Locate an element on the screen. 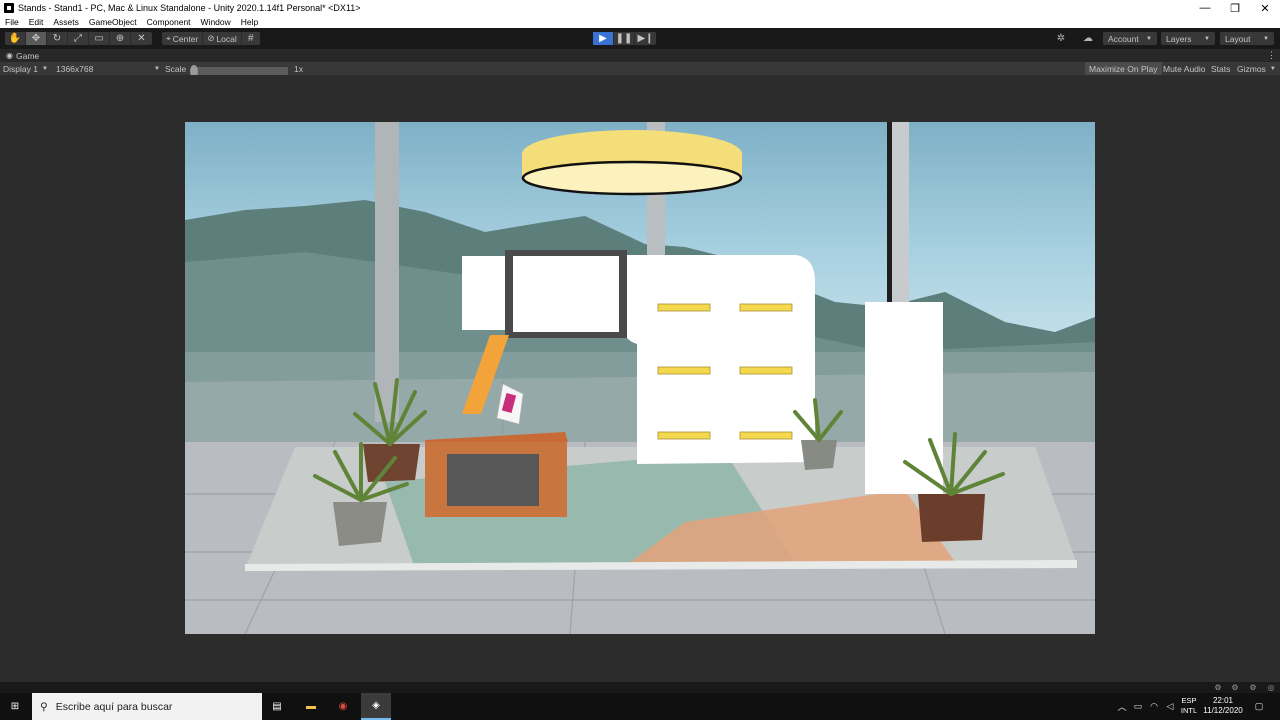  game-tab-label: Game is located at coordinates (27, 55).